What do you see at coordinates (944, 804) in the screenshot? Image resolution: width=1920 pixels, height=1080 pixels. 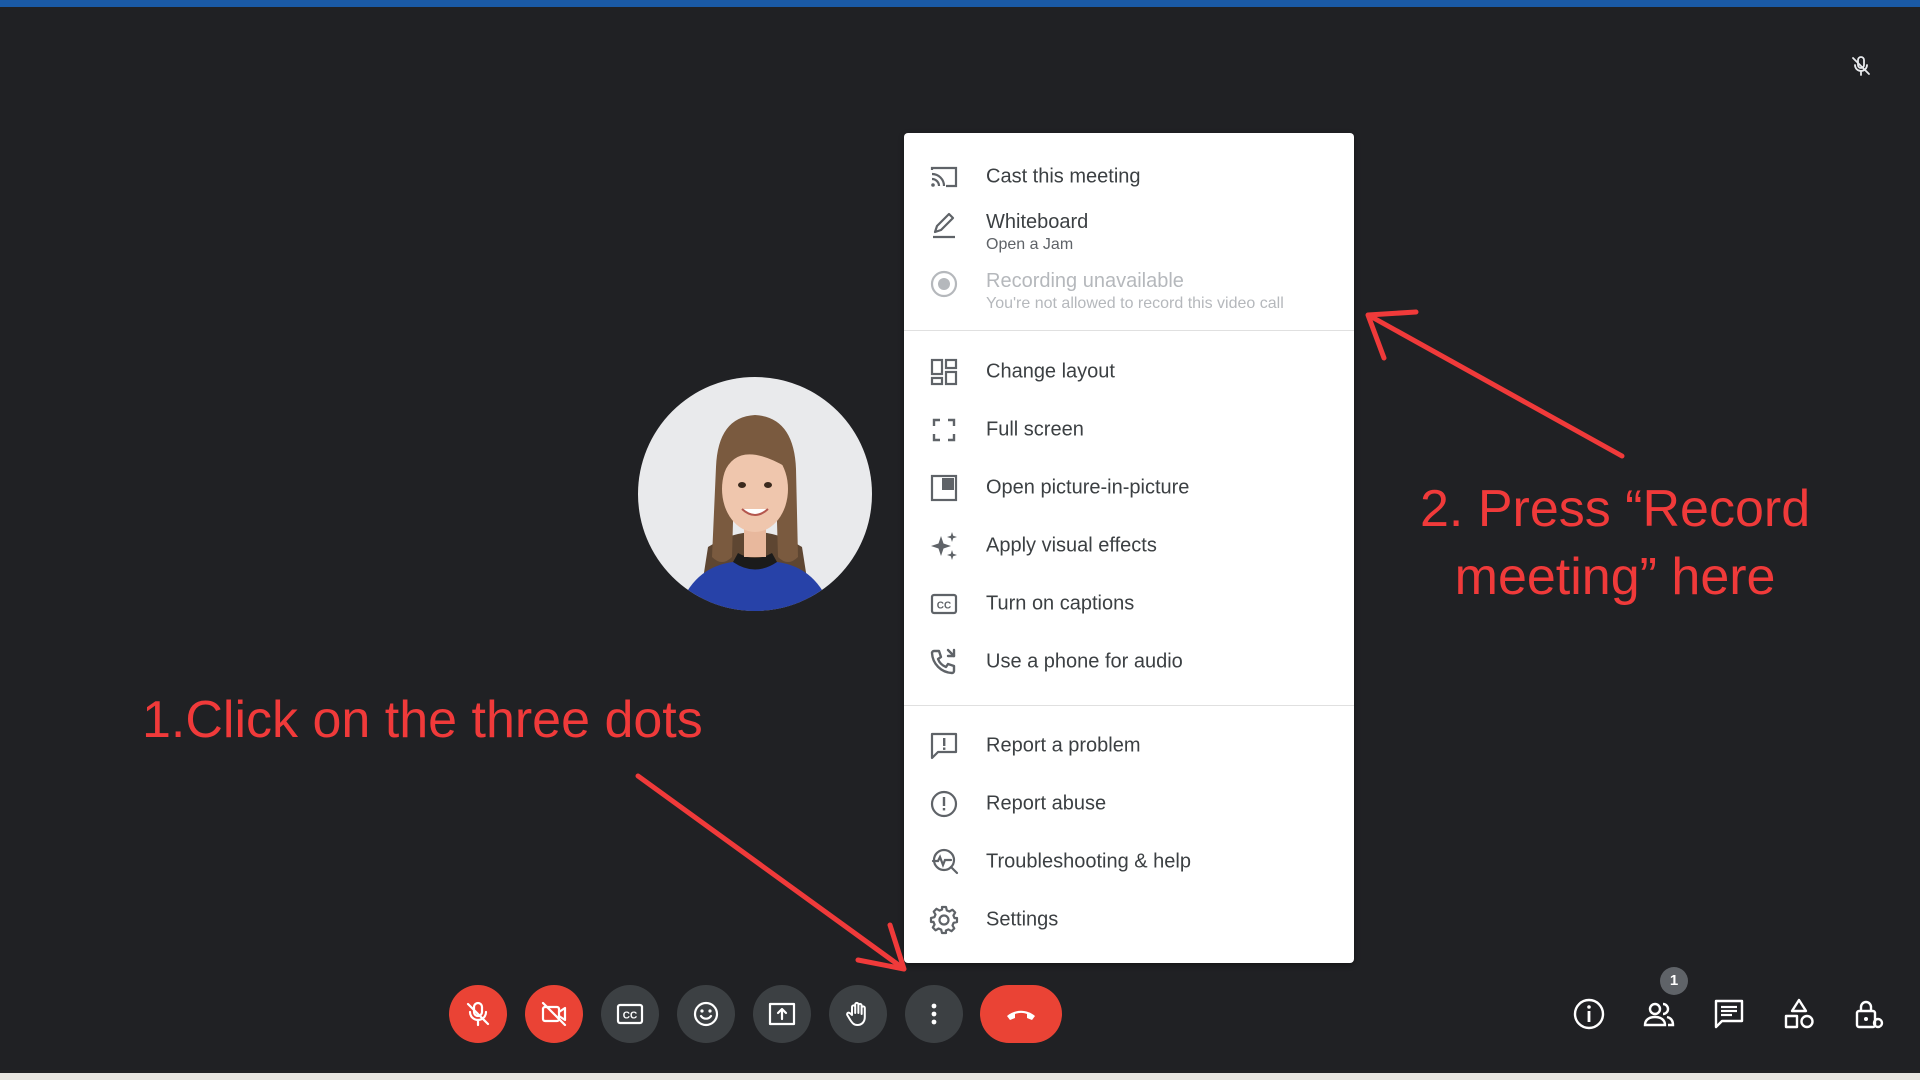 I see `alert-icon` at bounding box center [944, 804].